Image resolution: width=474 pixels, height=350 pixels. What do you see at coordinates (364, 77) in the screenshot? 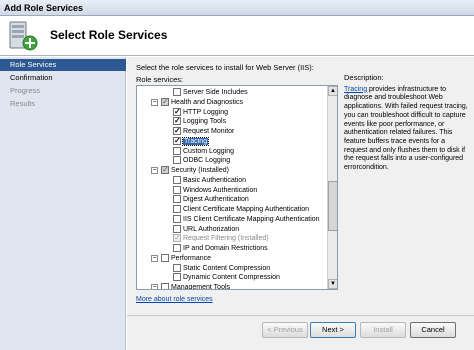
I see `description-title: Description:` at bounding box center [364, 77].